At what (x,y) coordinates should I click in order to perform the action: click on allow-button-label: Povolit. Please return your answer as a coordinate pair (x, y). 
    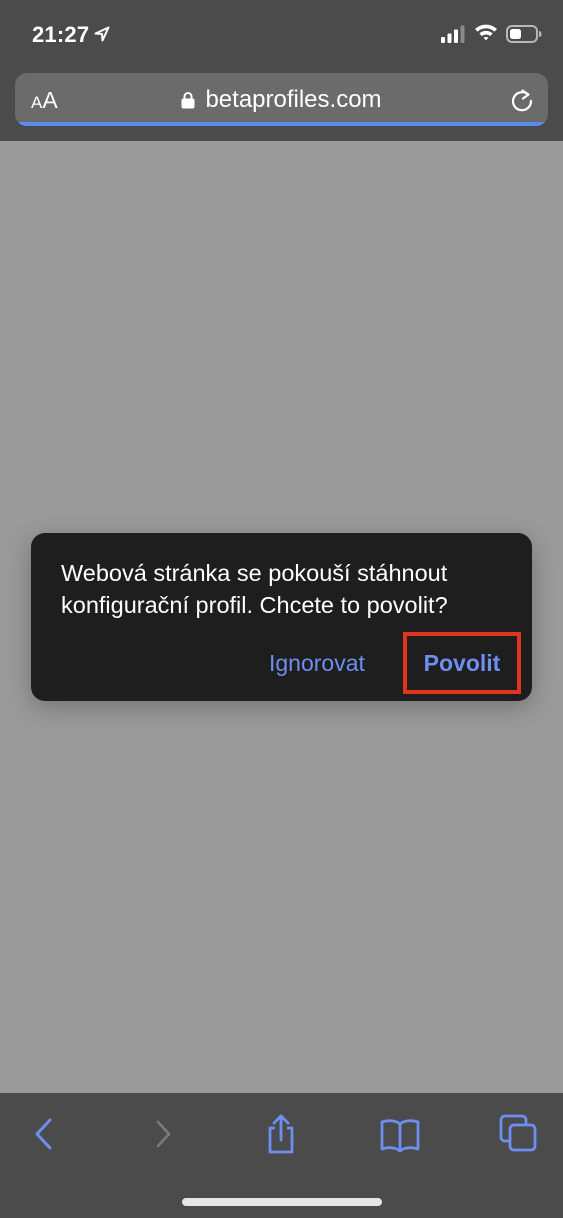
    Looking at the image, I should click on (462, 662).